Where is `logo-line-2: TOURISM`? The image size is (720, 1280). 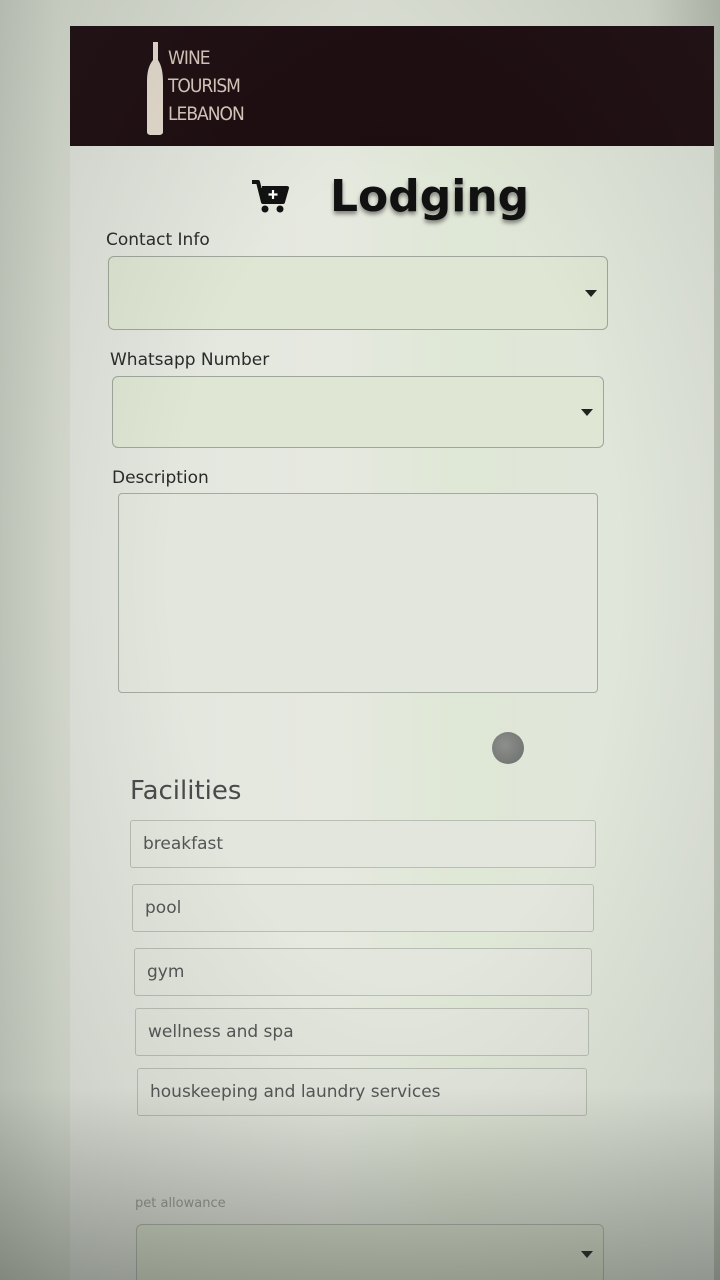 logo-line-2: TOURISM is located at coordinates (204, 86).